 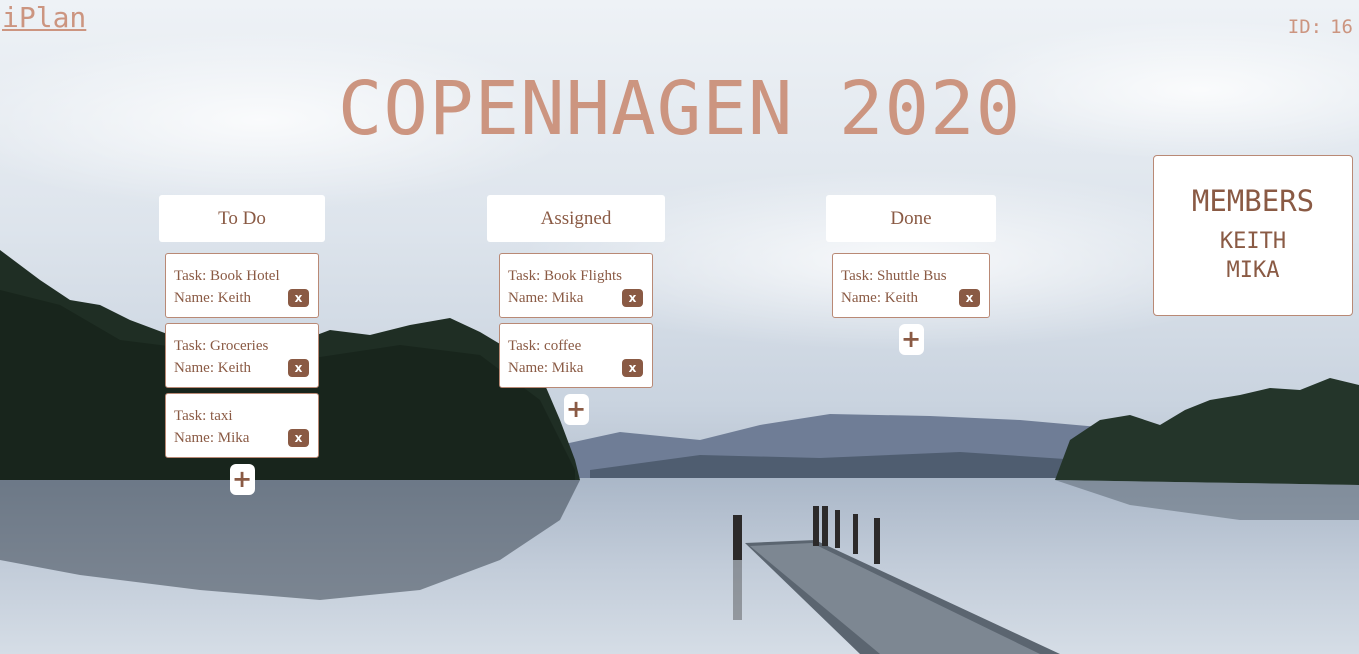 I want to click on column-title: Done, so click(x=911, y=218).